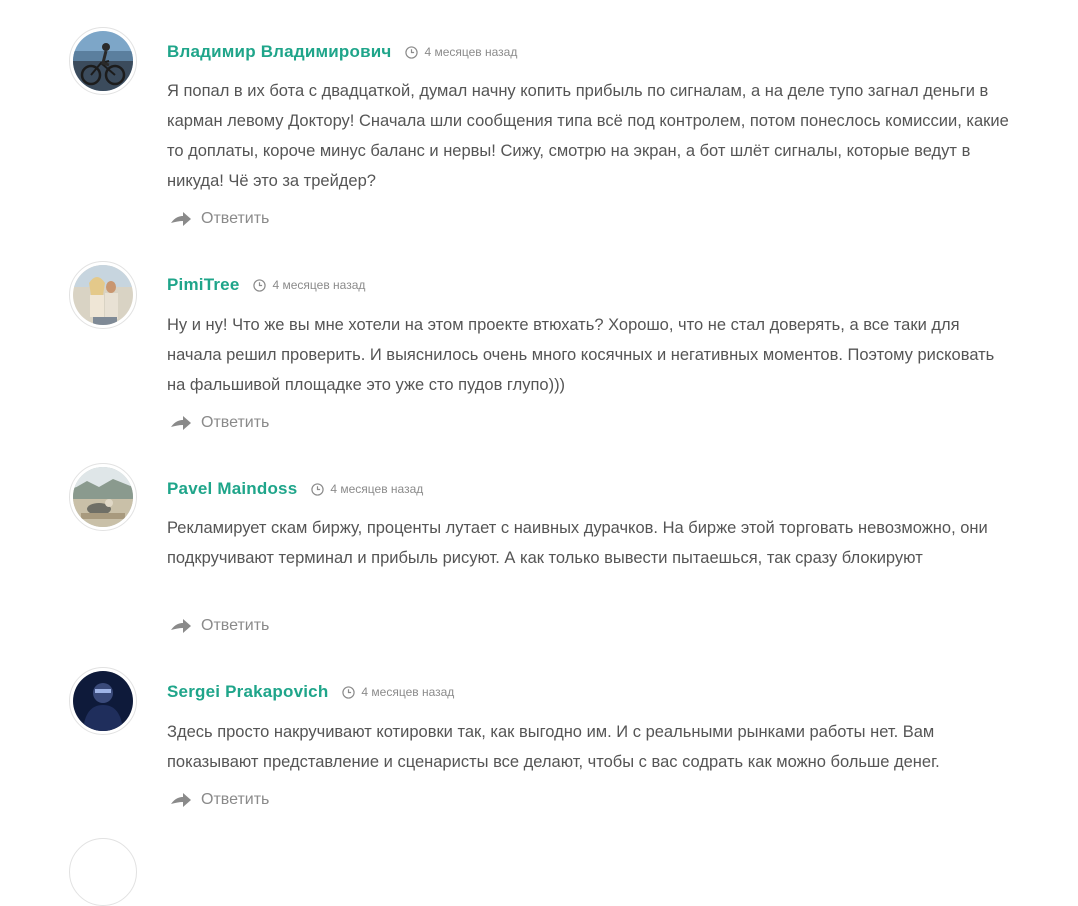 This screenshot has height=906, width=1078. I want to click on next-comment-avatar, so click(103, 872).